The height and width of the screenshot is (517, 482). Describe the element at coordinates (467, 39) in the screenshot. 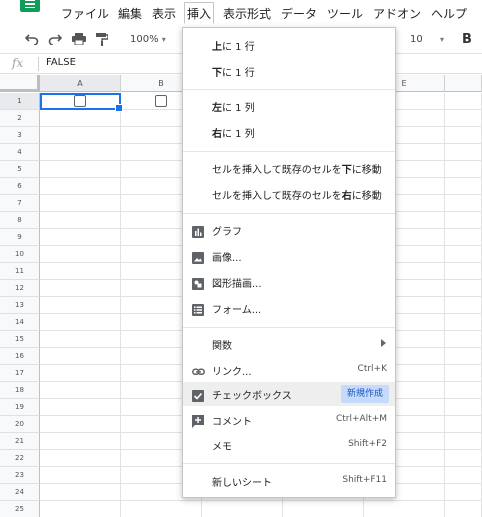

I see `bold-button: B` at that location.